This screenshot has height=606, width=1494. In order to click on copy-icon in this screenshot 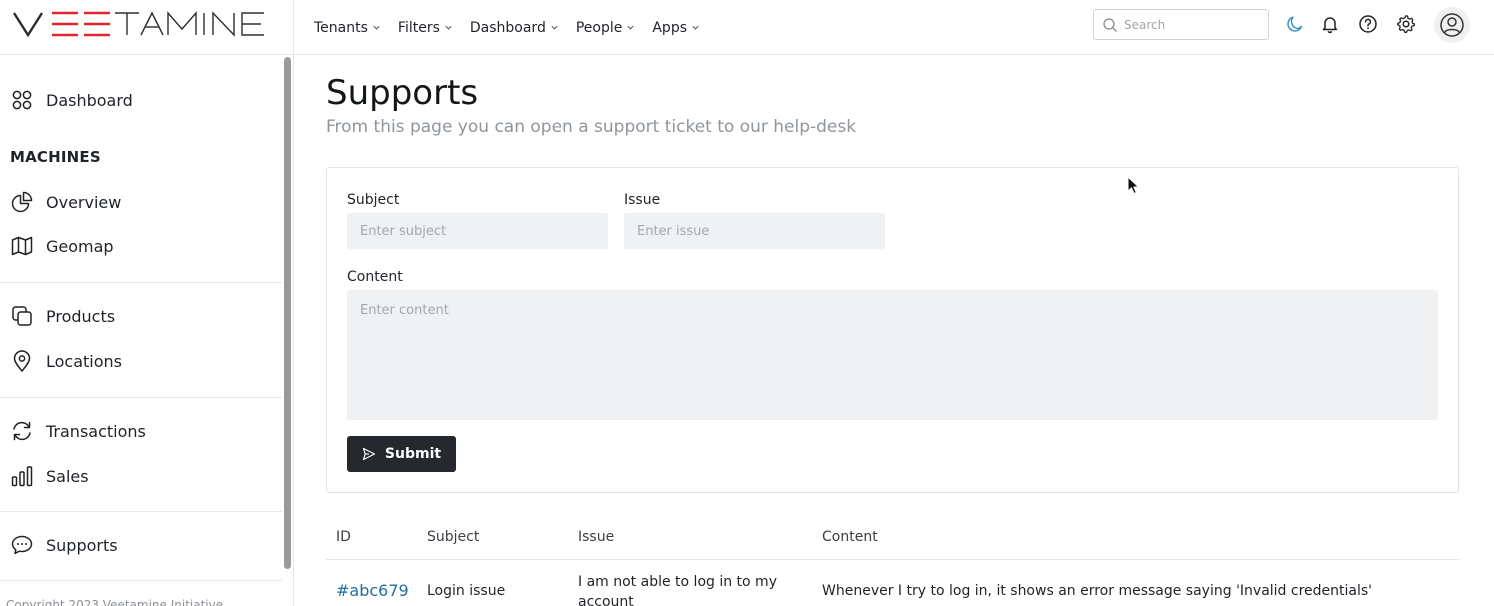, I will do `click(22, 316)`.